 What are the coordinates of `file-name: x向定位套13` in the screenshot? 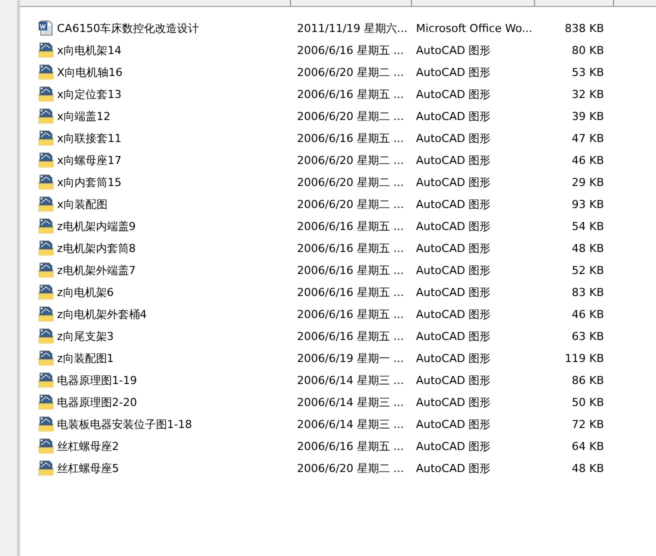 It's located at (89, 94).